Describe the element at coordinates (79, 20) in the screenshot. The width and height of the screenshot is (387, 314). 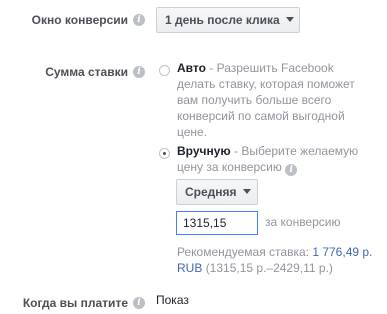
I see `conversion-window-label: Окно конверсии` at that location.